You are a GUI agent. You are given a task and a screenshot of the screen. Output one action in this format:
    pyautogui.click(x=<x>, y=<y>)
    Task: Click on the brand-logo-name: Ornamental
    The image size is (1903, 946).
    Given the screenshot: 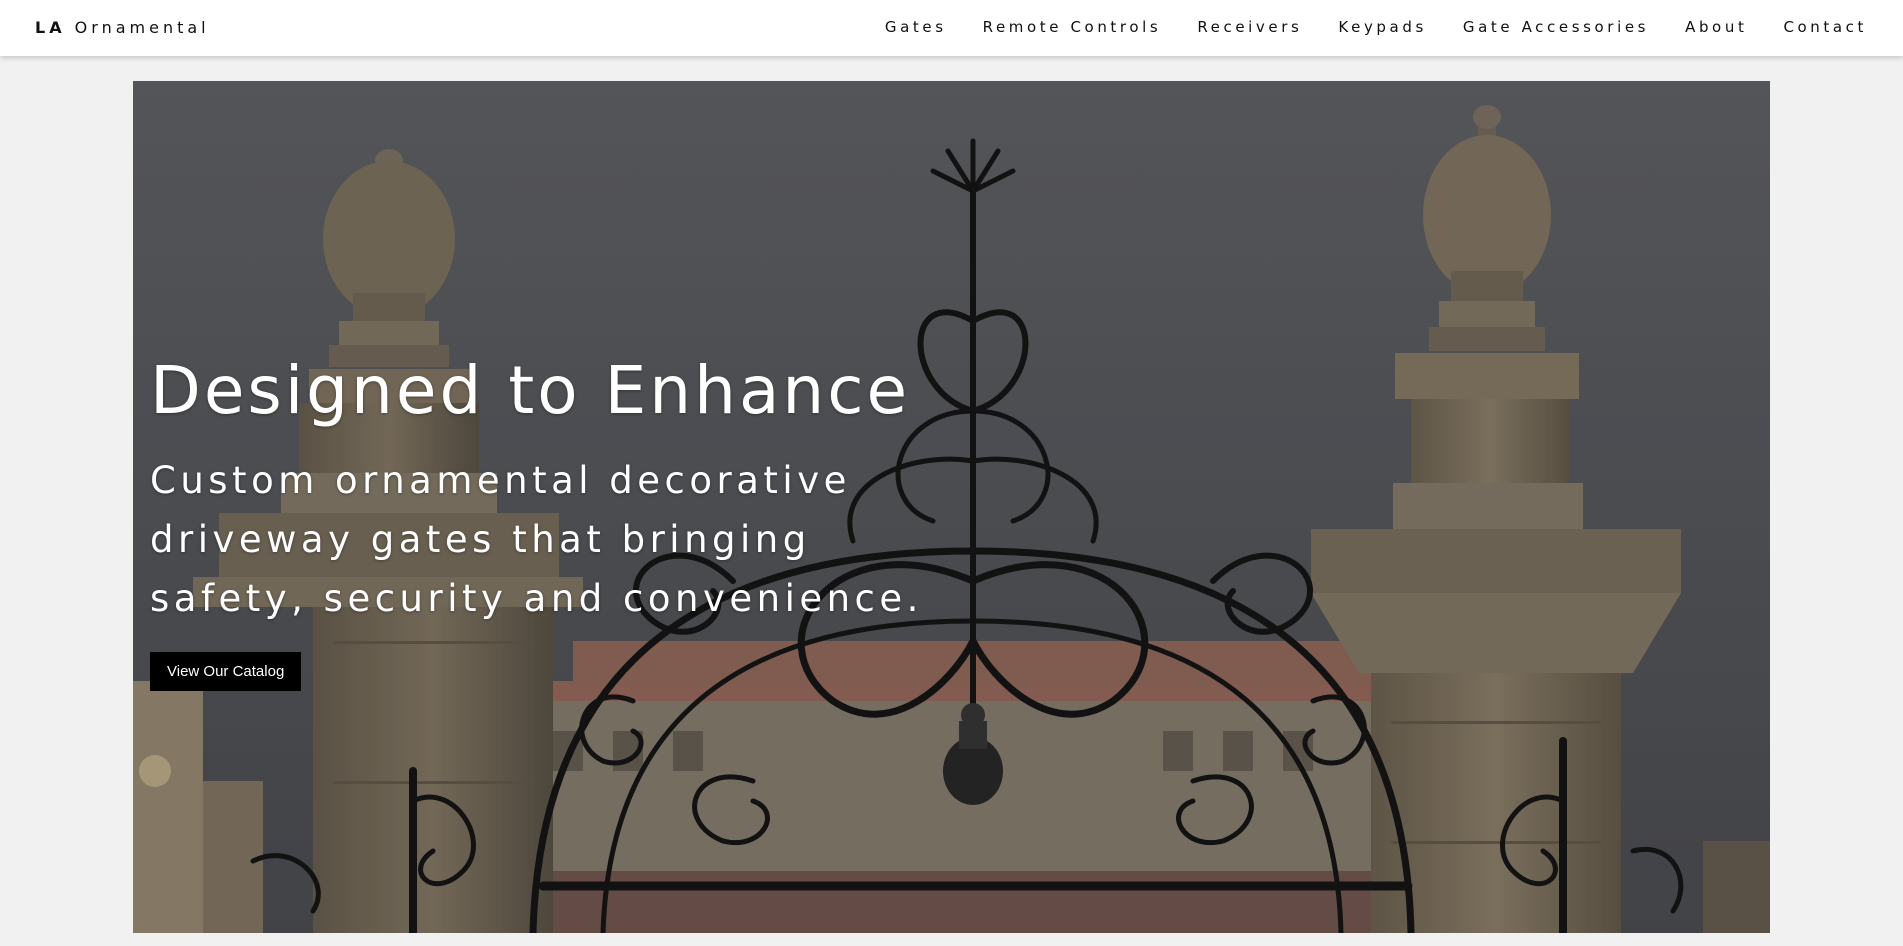 What is the action you would take?
    pyautogui.click(x=142, y=27)
    